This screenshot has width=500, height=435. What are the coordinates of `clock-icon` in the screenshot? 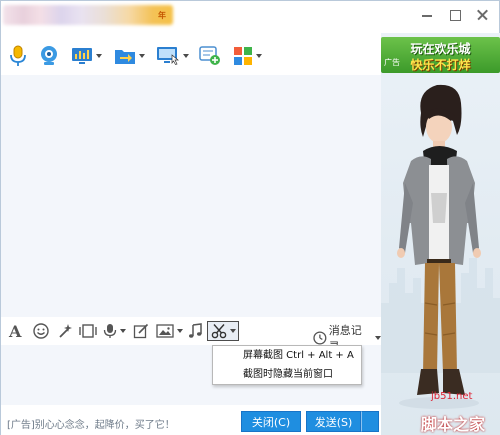 It's located at (320, 338).